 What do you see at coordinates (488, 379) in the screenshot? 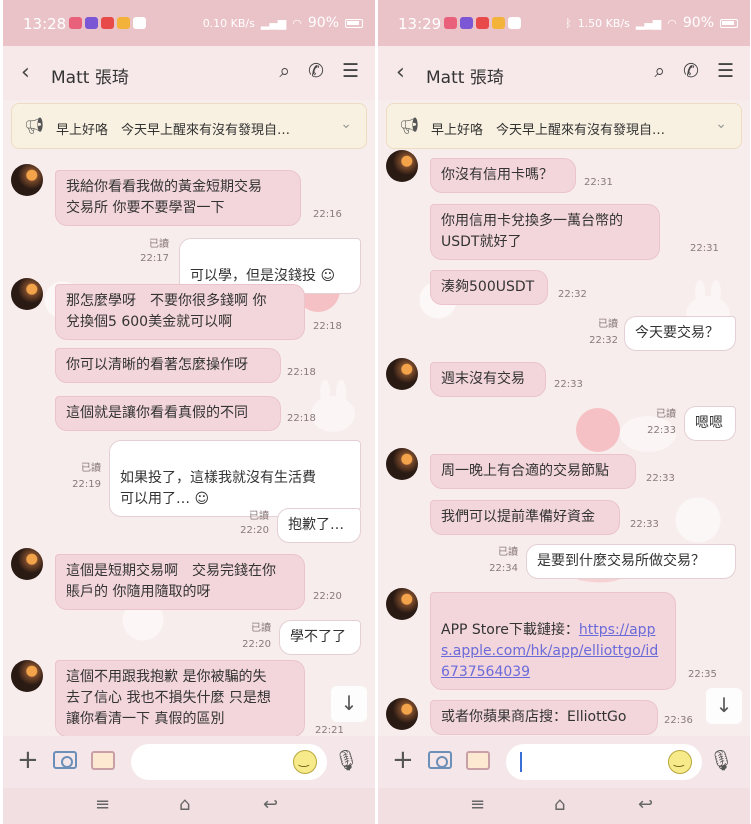
I see `message-incoming: 週末沒有交易` at bounding box center [488, 379].